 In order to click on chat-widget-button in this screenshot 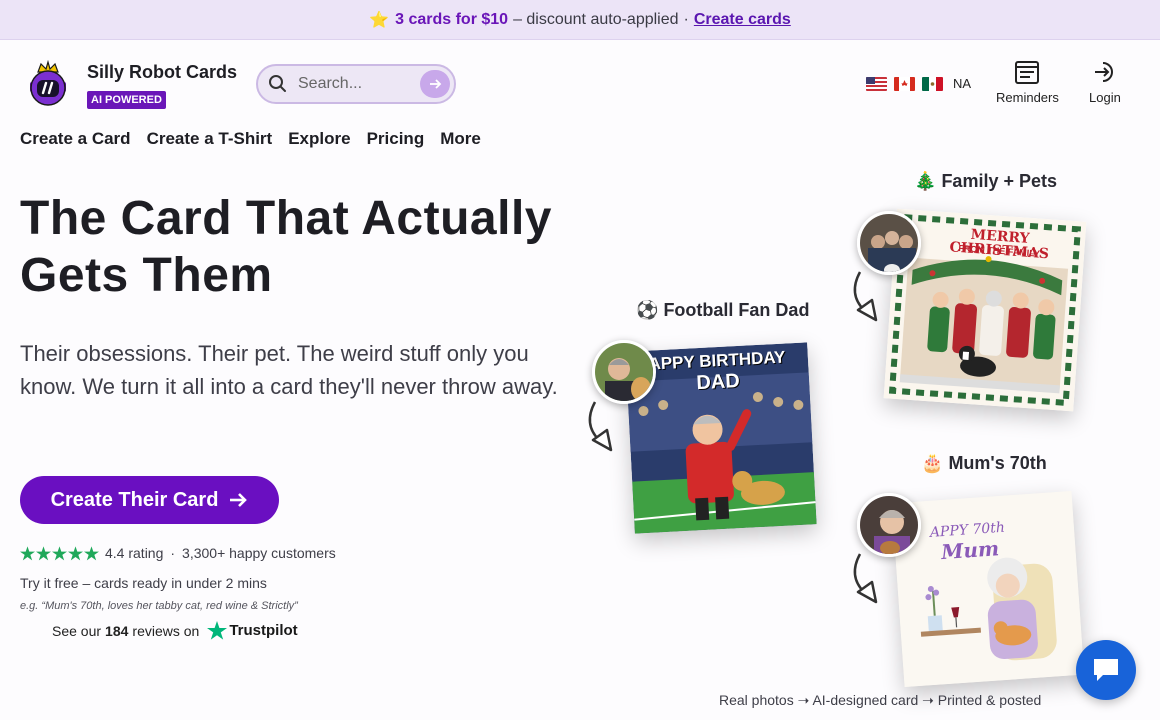, I will do `click(1106, 670)`.